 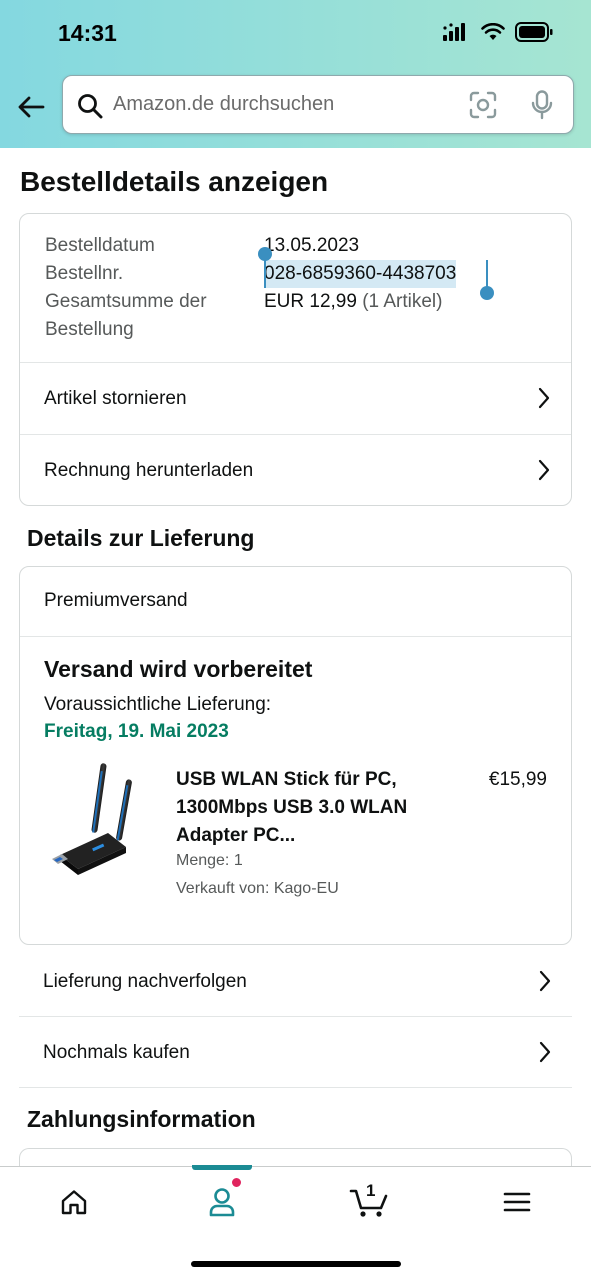 I want to click on download-invoice-label: Rechnung herunterladen, so click(x=149, y=470).